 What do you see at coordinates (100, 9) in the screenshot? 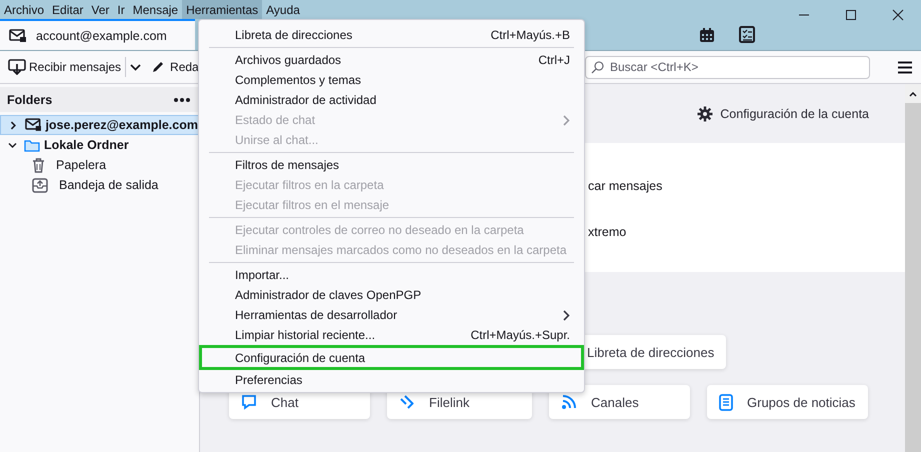
I see `menu-bar-item: Ver` at bounding box center [100, 9].